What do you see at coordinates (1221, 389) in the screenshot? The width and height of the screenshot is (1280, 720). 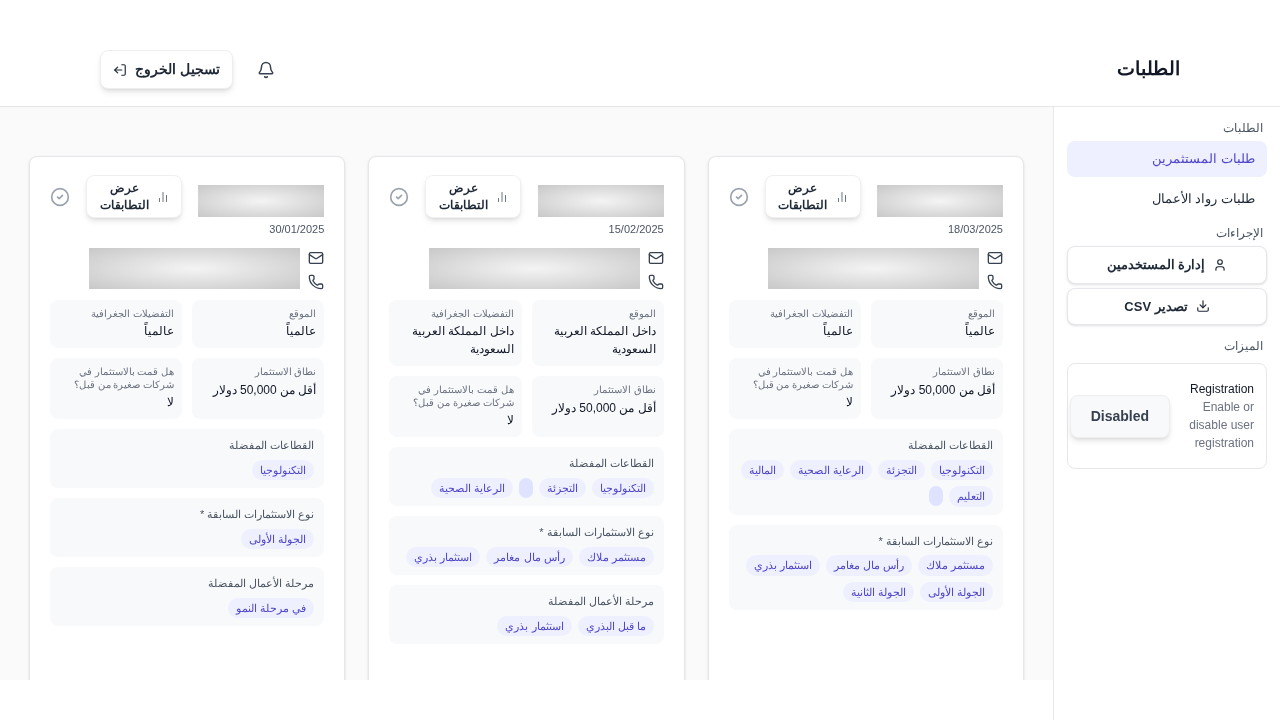 I see `feature-title: Registration` at bounding box center [1221, 389].